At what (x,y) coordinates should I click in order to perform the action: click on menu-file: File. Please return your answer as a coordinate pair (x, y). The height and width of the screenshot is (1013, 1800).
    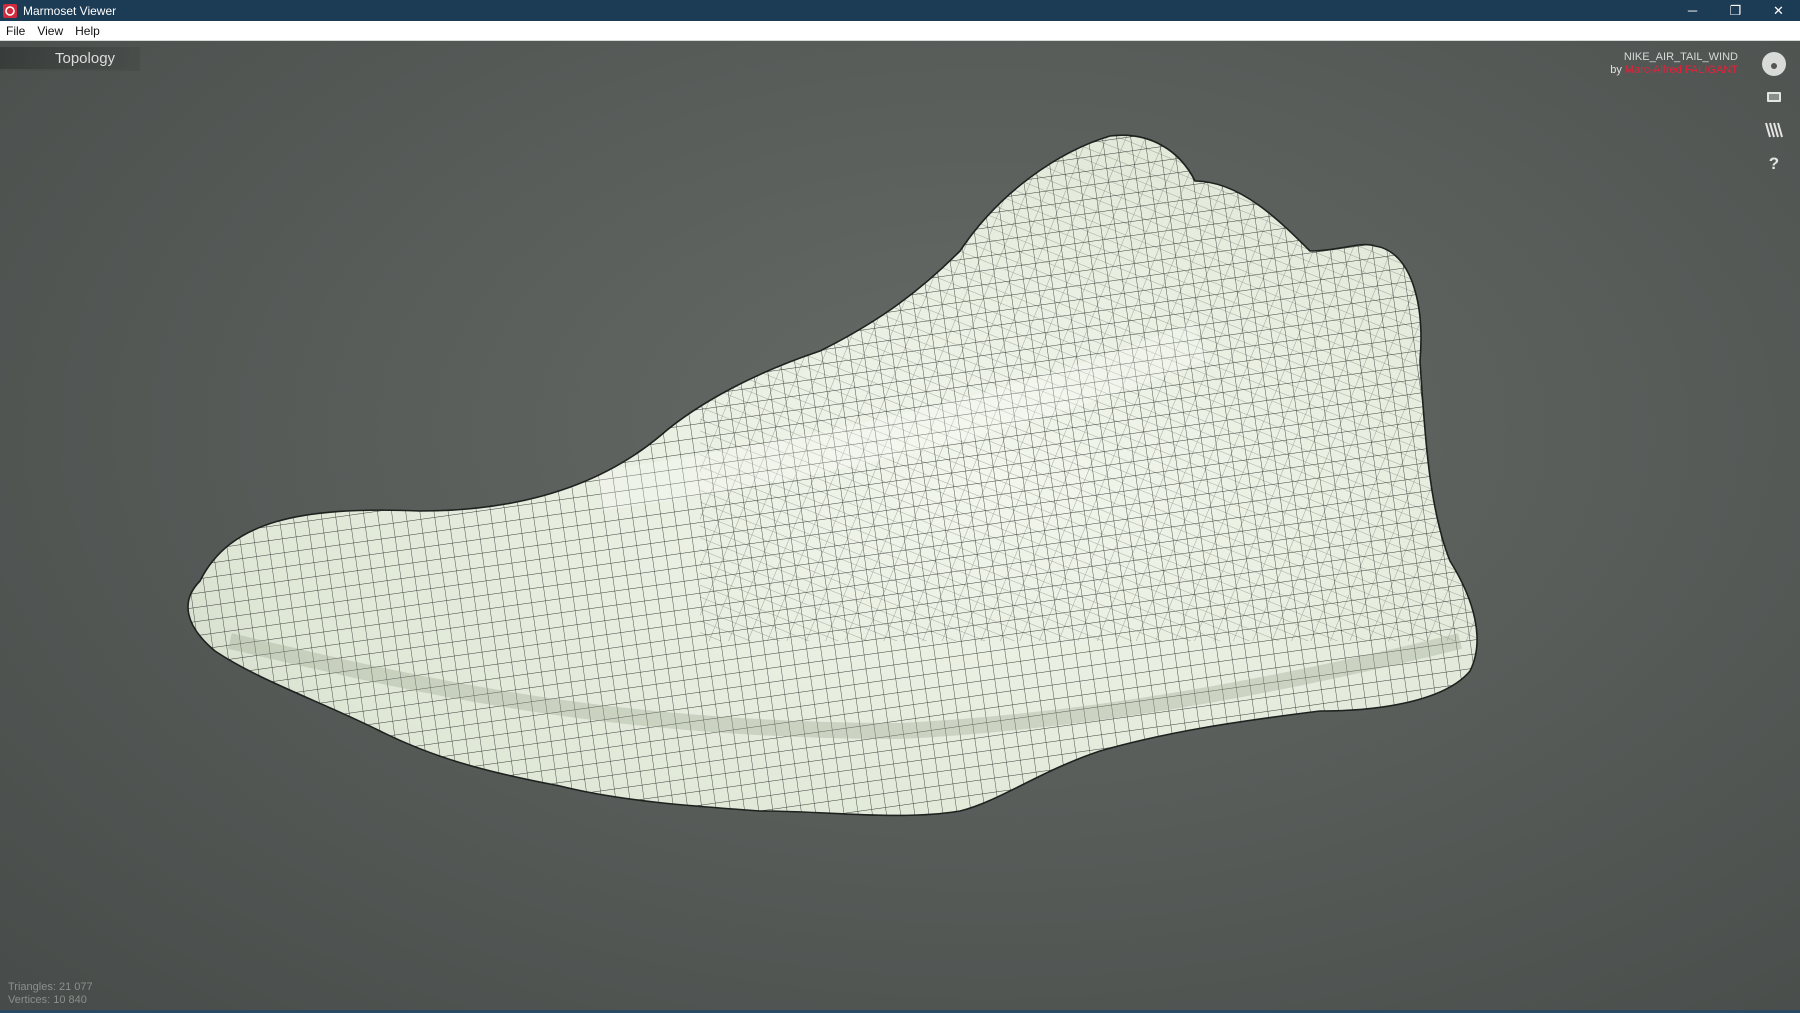
    Looking at the image, I should click on (15, 31).